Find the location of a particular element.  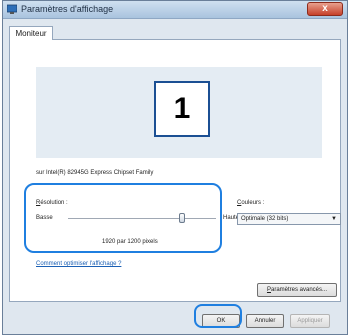

colors-selected-value: Optimale (32 bits) is located at coordinates (265, 219).